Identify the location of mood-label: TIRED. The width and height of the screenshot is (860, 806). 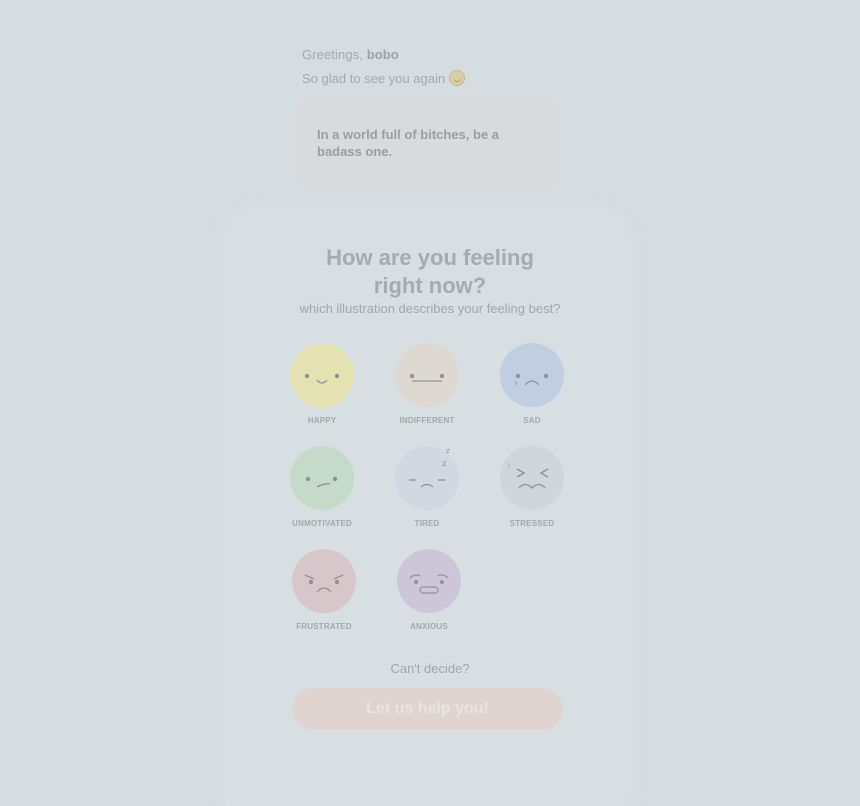
(427, 523).